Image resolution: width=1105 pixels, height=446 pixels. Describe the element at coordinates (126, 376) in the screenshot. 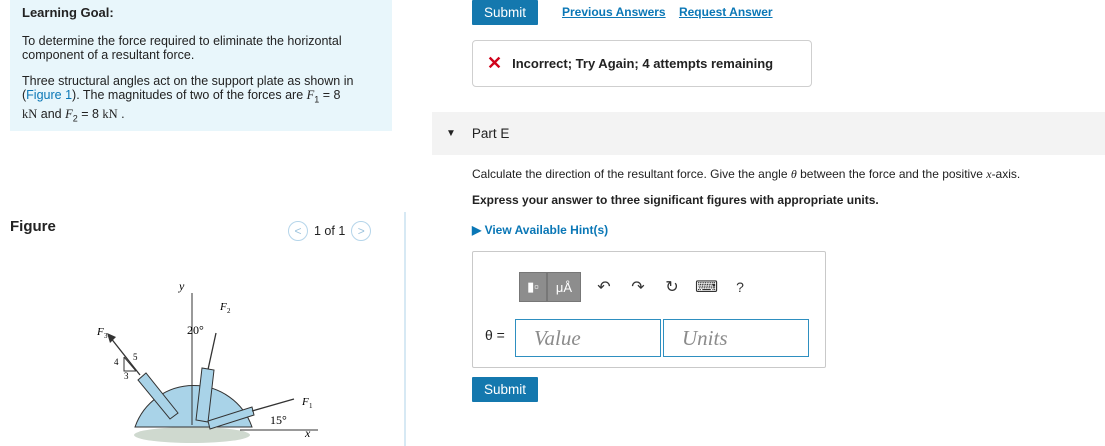

I see `label-tri-3: 3` at that location.